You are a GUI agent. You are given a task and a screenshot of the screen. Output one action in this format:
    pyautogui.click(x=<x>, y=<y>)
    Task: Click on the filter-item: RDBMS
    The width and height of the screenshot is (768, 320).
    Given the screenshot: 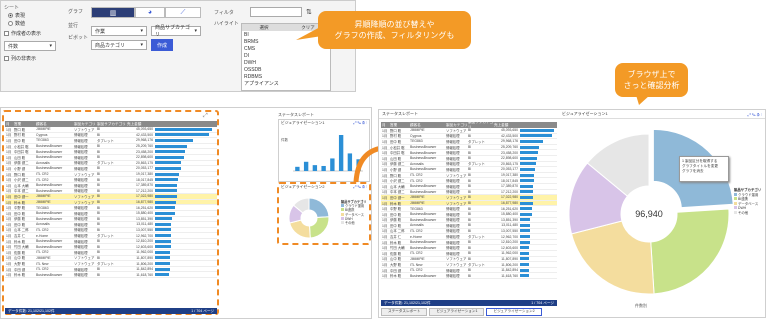 What is the action you would take?
    pyautogui.click(x=286, y=77)
    